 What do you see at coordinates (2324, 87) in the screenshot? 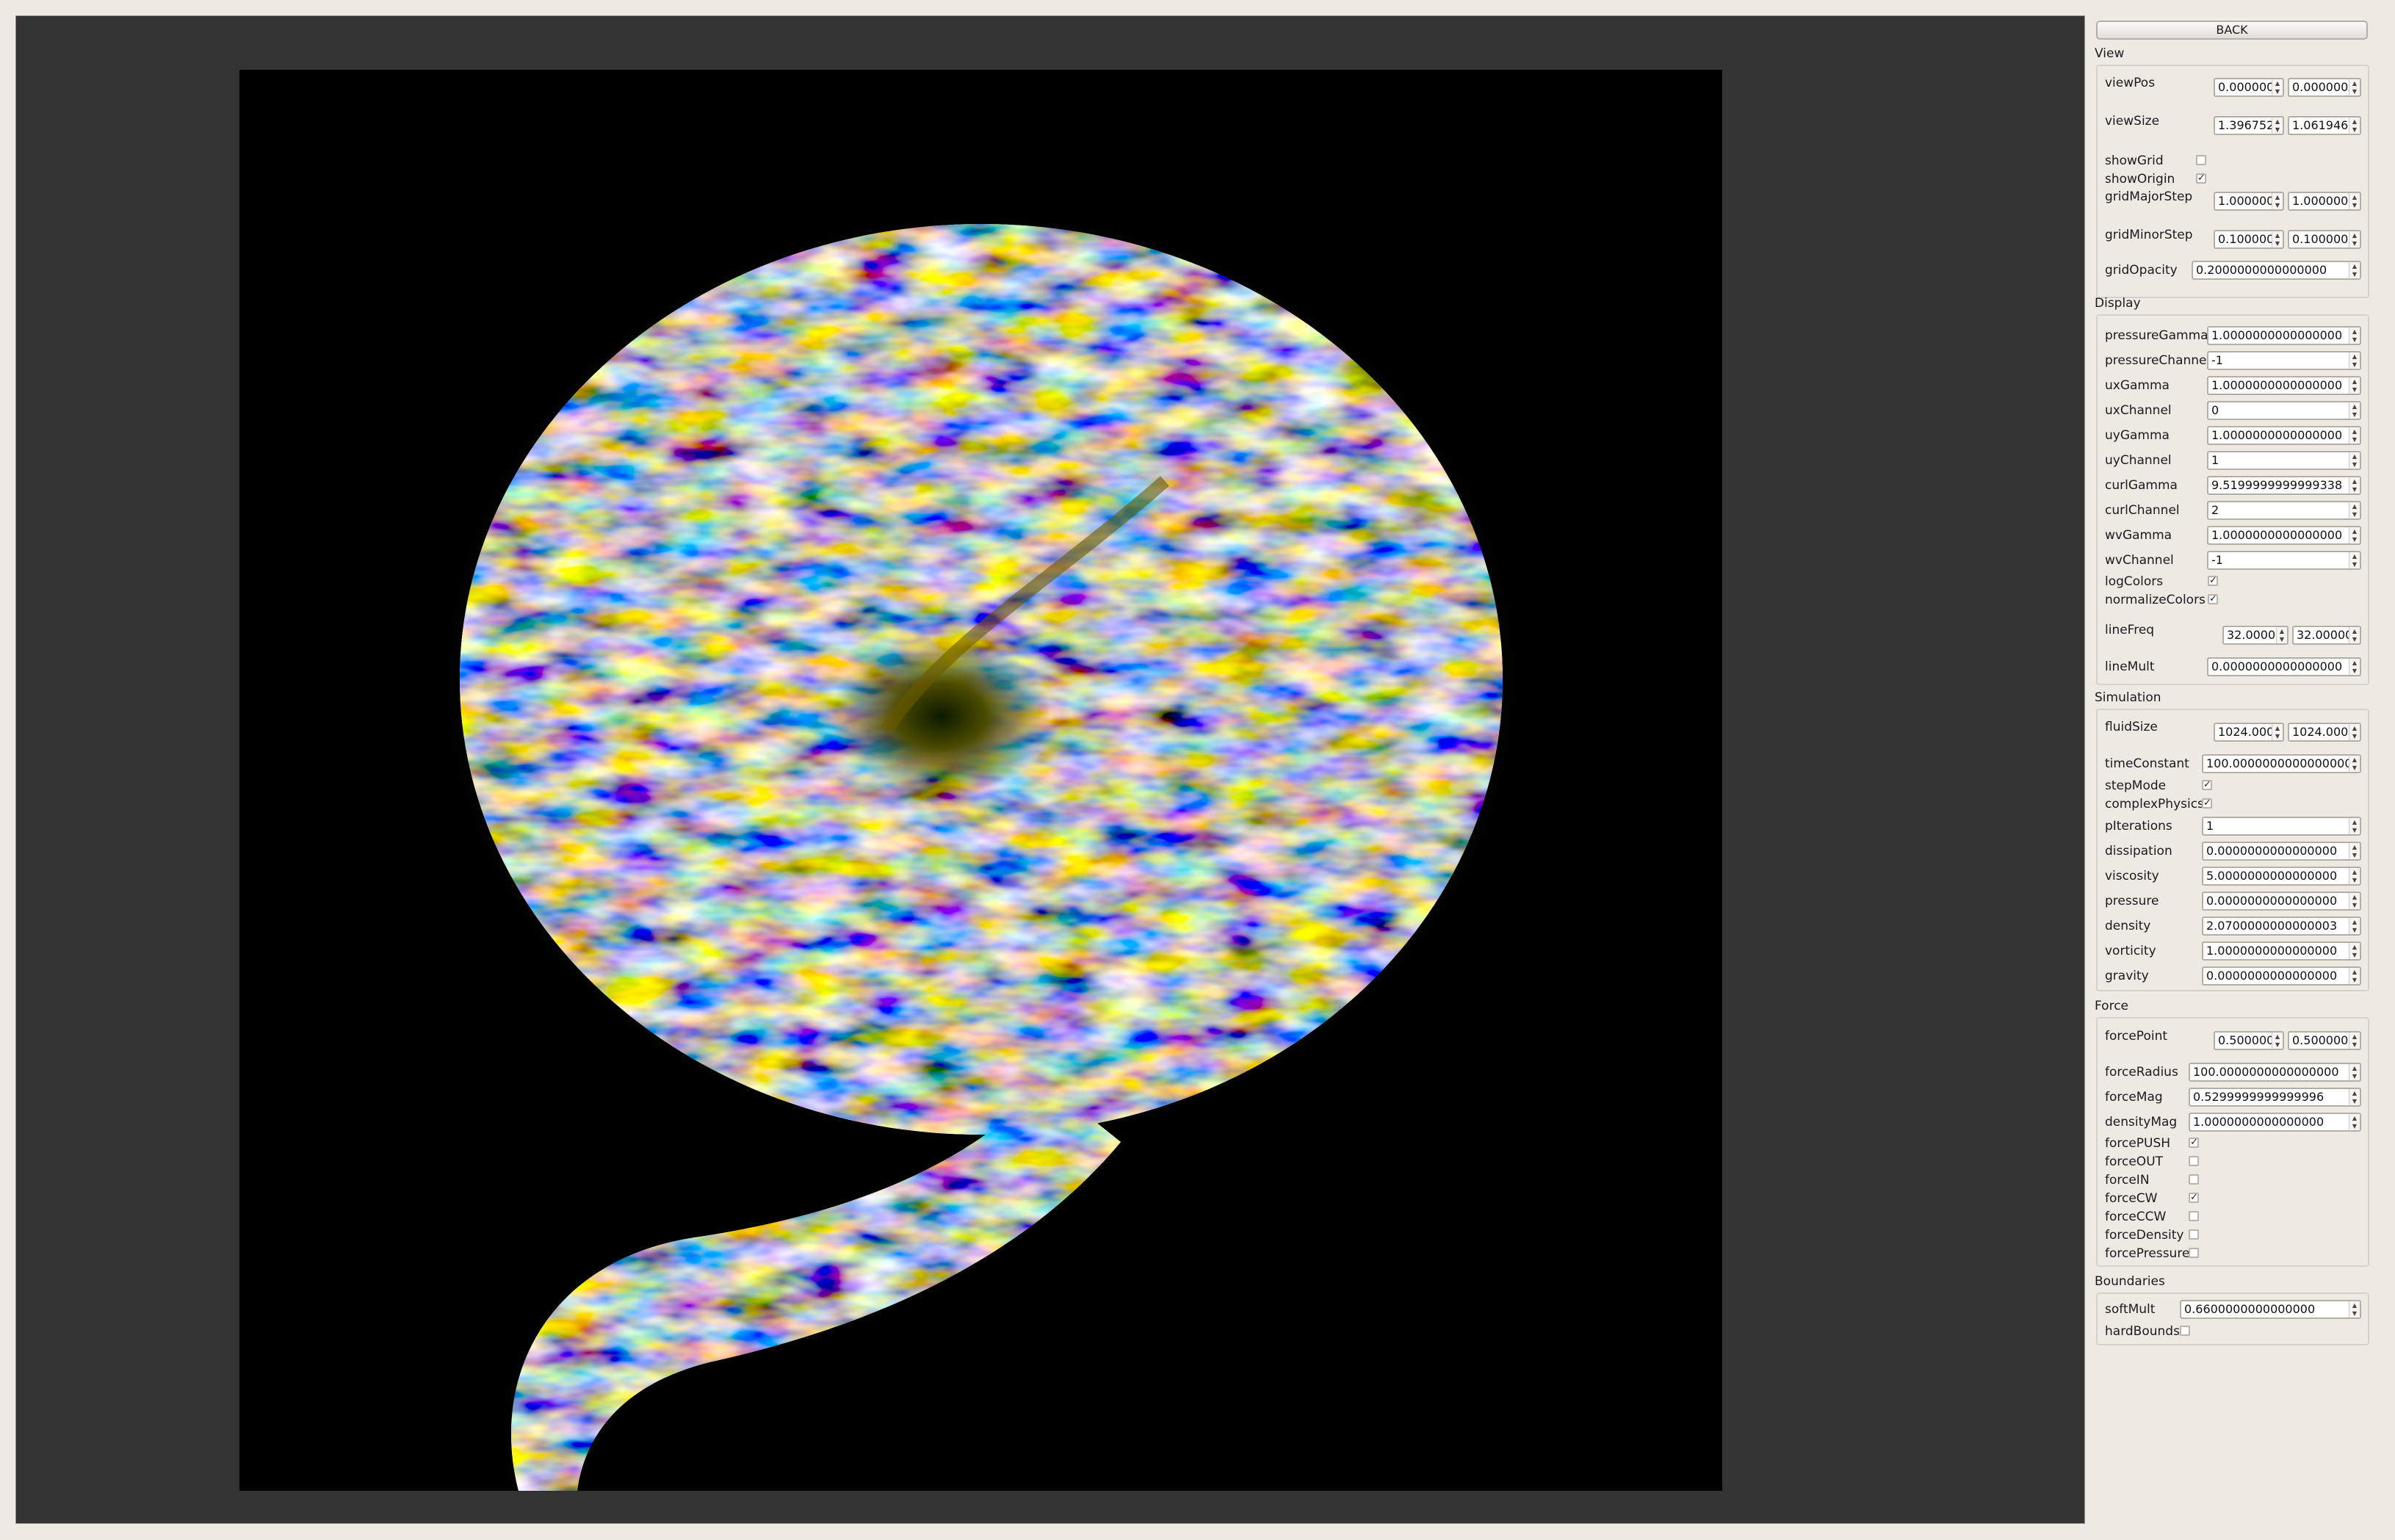
I see `viewpos-y-input: 0.000000 ▲ ▼` at bounding box center [2324, 87].